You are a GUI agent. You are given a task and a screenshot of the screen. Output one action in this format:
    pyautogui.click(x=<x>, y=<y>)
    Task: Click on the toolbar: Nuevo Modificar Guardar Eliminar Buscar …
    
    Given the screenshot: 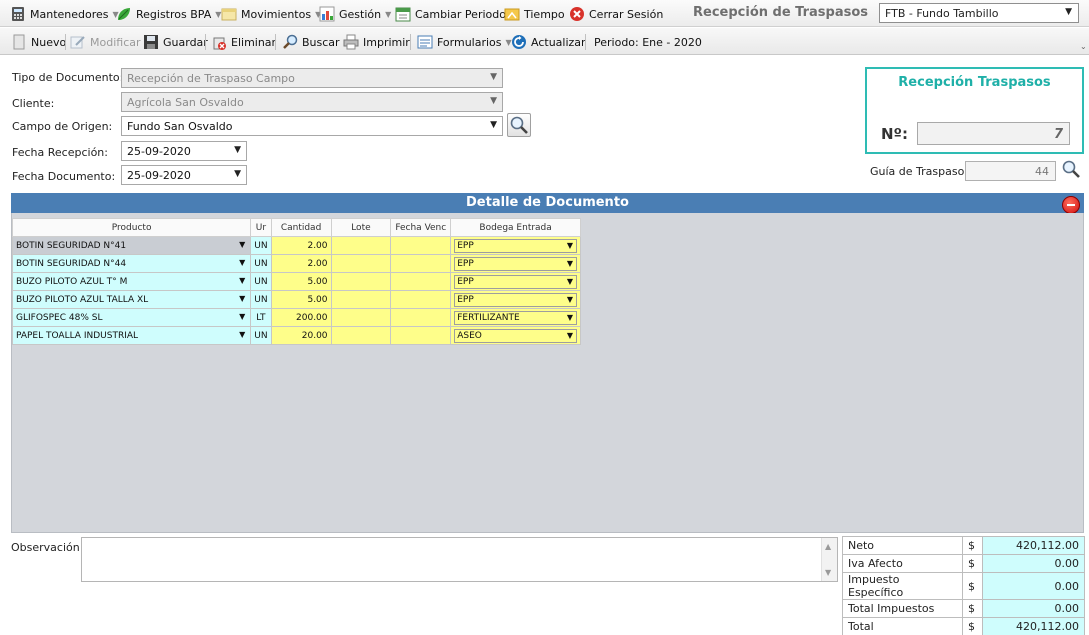 What is the action you would take?
    pyautogui.click(x=544, y=41)
    